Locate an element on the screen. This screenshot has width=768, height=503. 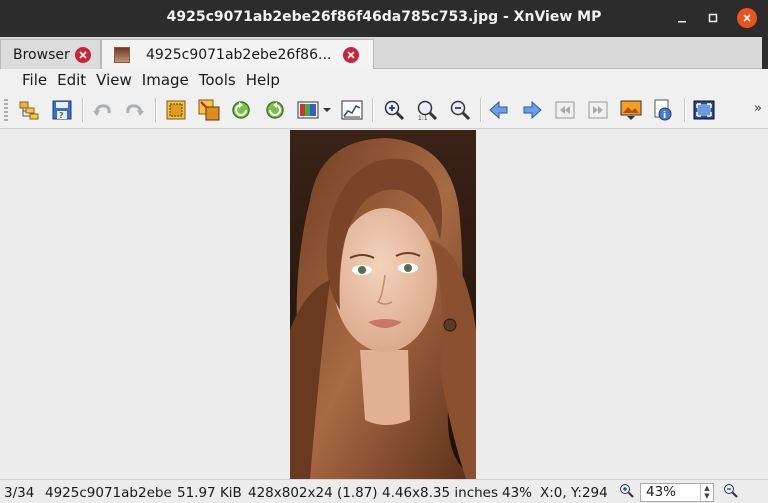
fullscreen-icon is located at coordinates (704, 110).